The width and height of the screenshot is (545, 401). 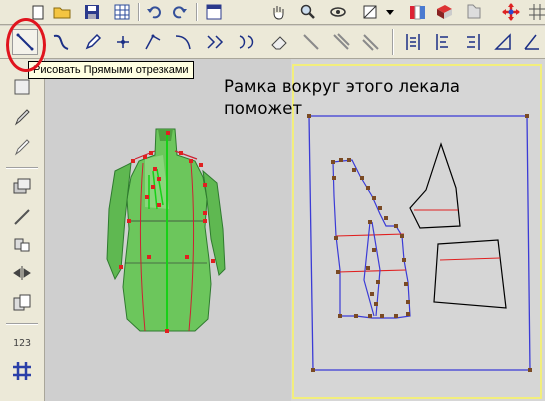 I want to click on move-cross-button, so click(x=511, y=12).